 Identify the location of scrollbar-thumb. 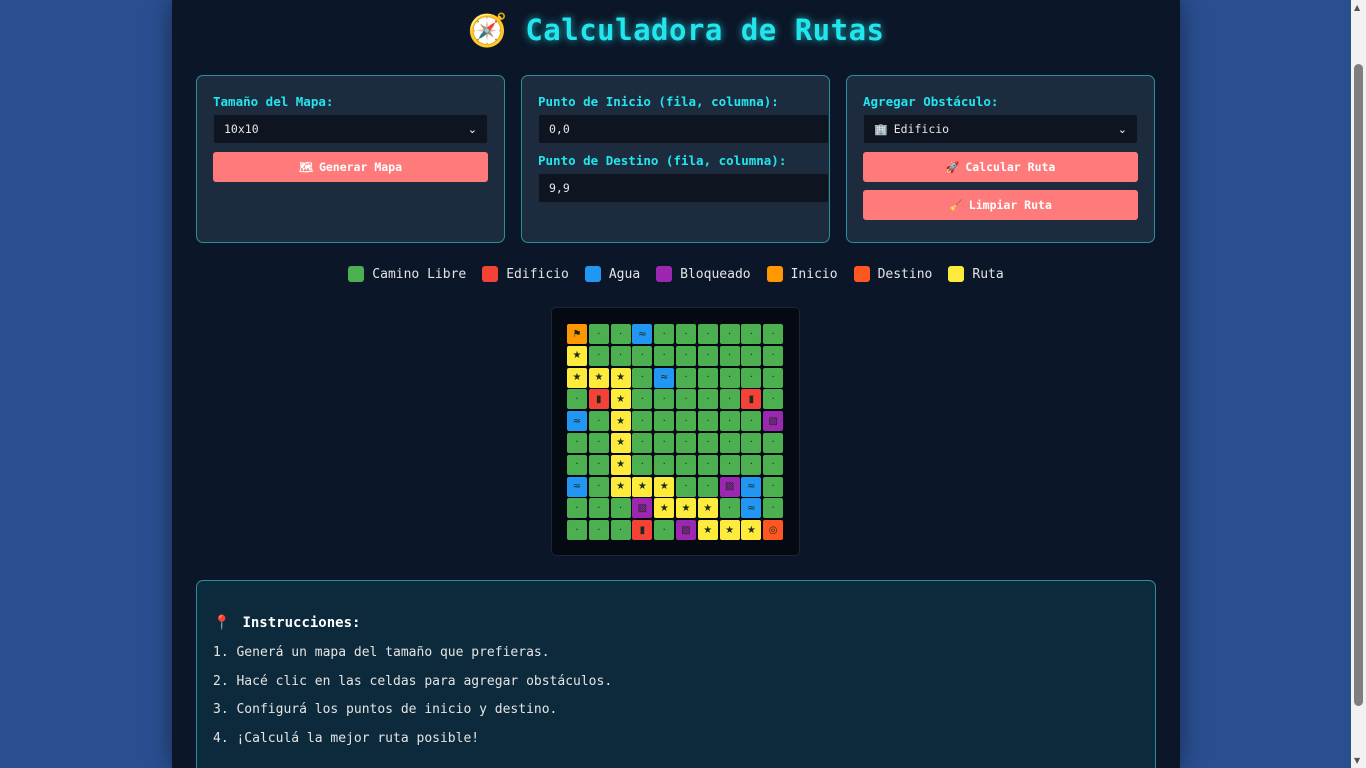
(1358, 385).